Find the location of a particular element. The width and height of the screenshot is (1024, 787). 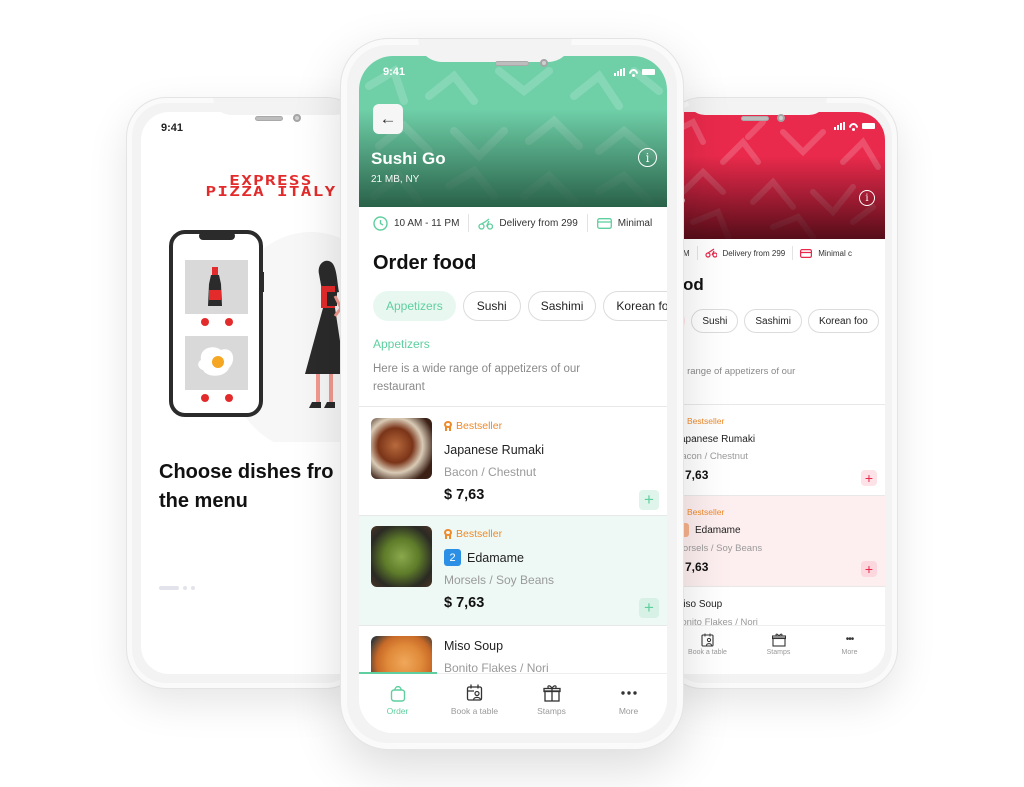

minimal-text: Minimal c is located at coordinates (835, 253).